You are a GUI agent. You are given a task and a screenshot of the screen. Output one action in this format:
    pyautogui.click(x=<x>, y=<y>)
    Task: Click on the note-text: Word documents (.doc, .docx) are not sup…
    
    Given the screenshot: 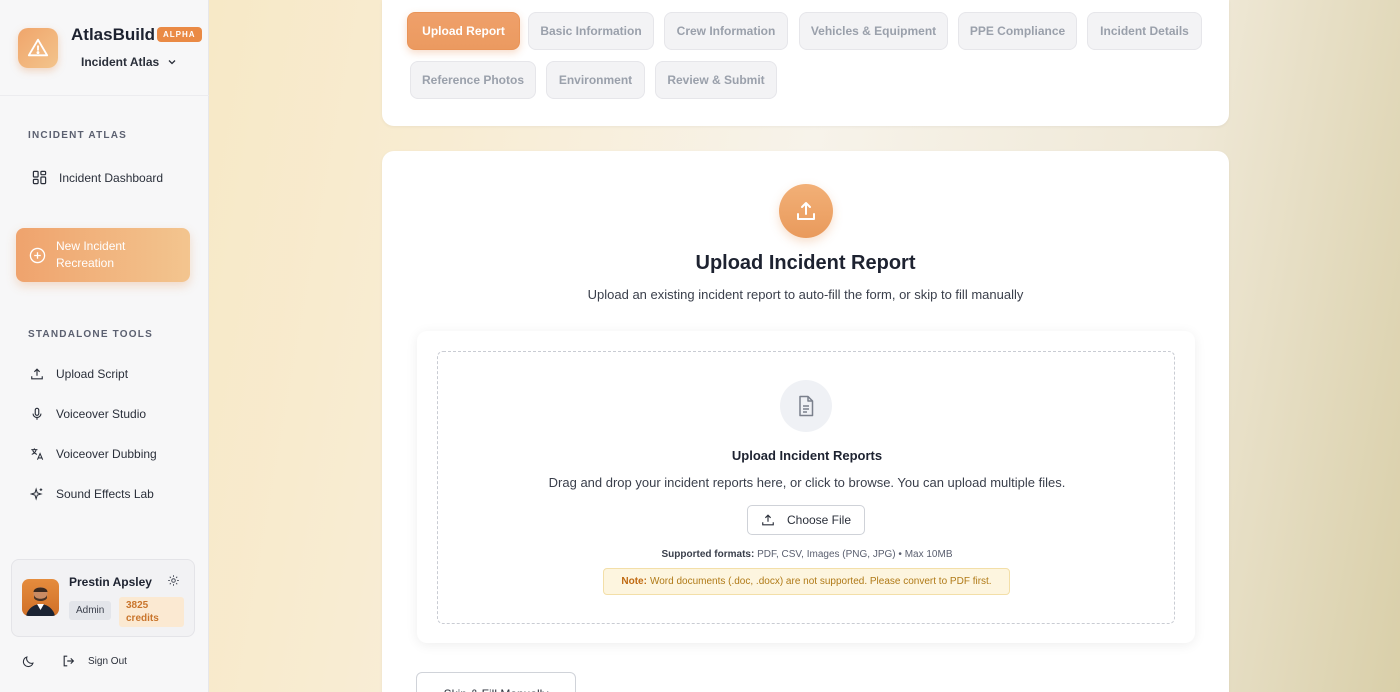 What is the action you would take?
    pyautogui.click(x=820, y=581)
    